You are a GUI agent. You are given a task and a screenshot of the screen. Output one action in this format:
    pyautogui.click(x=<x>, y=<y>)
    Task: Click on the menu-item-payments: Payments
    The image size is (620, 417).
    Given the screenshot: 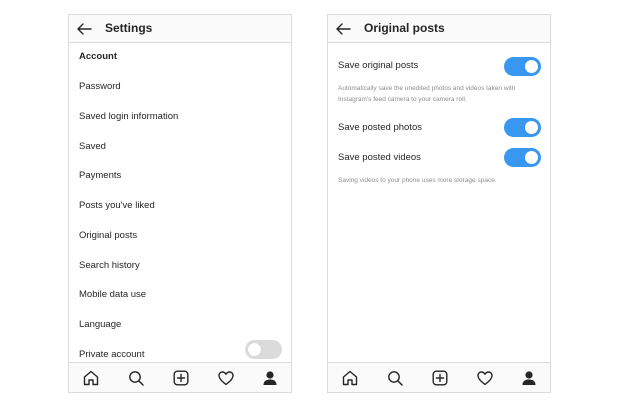 What is the action you would take?
    pyautogui.click(x=180, y=176)
    